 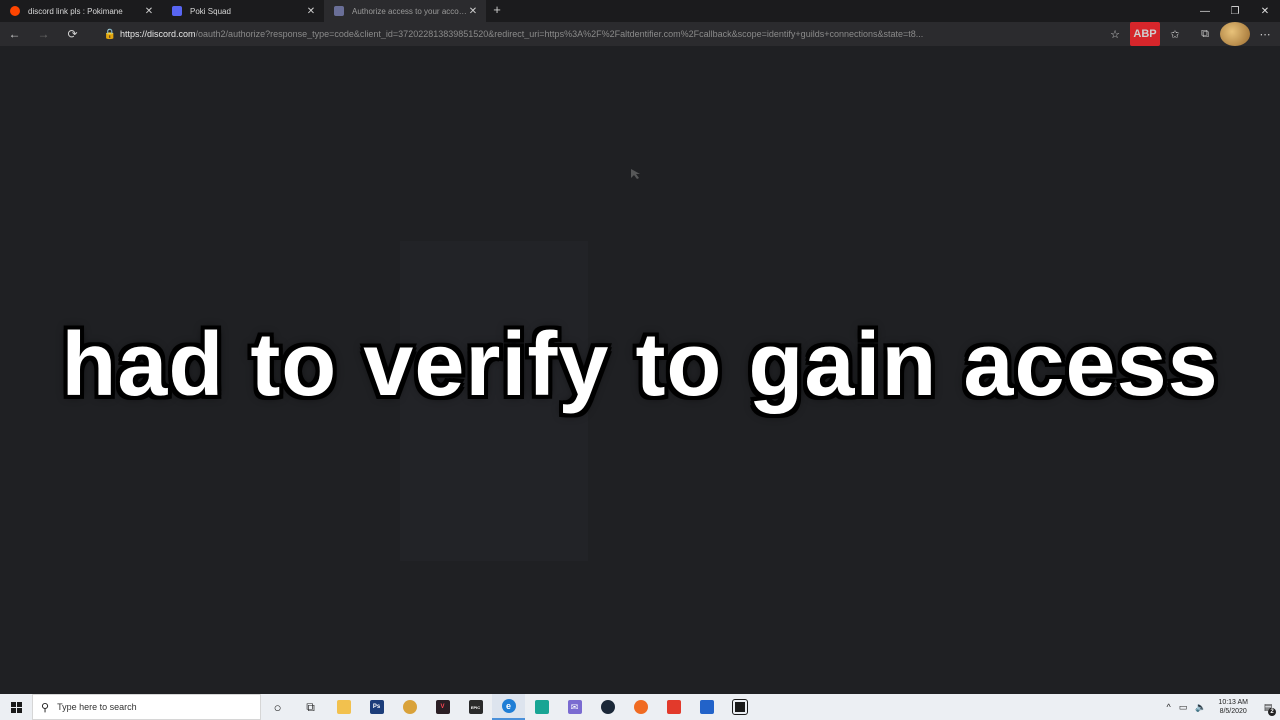 I want to click on back-button: ←, so click(x=14, y=34).